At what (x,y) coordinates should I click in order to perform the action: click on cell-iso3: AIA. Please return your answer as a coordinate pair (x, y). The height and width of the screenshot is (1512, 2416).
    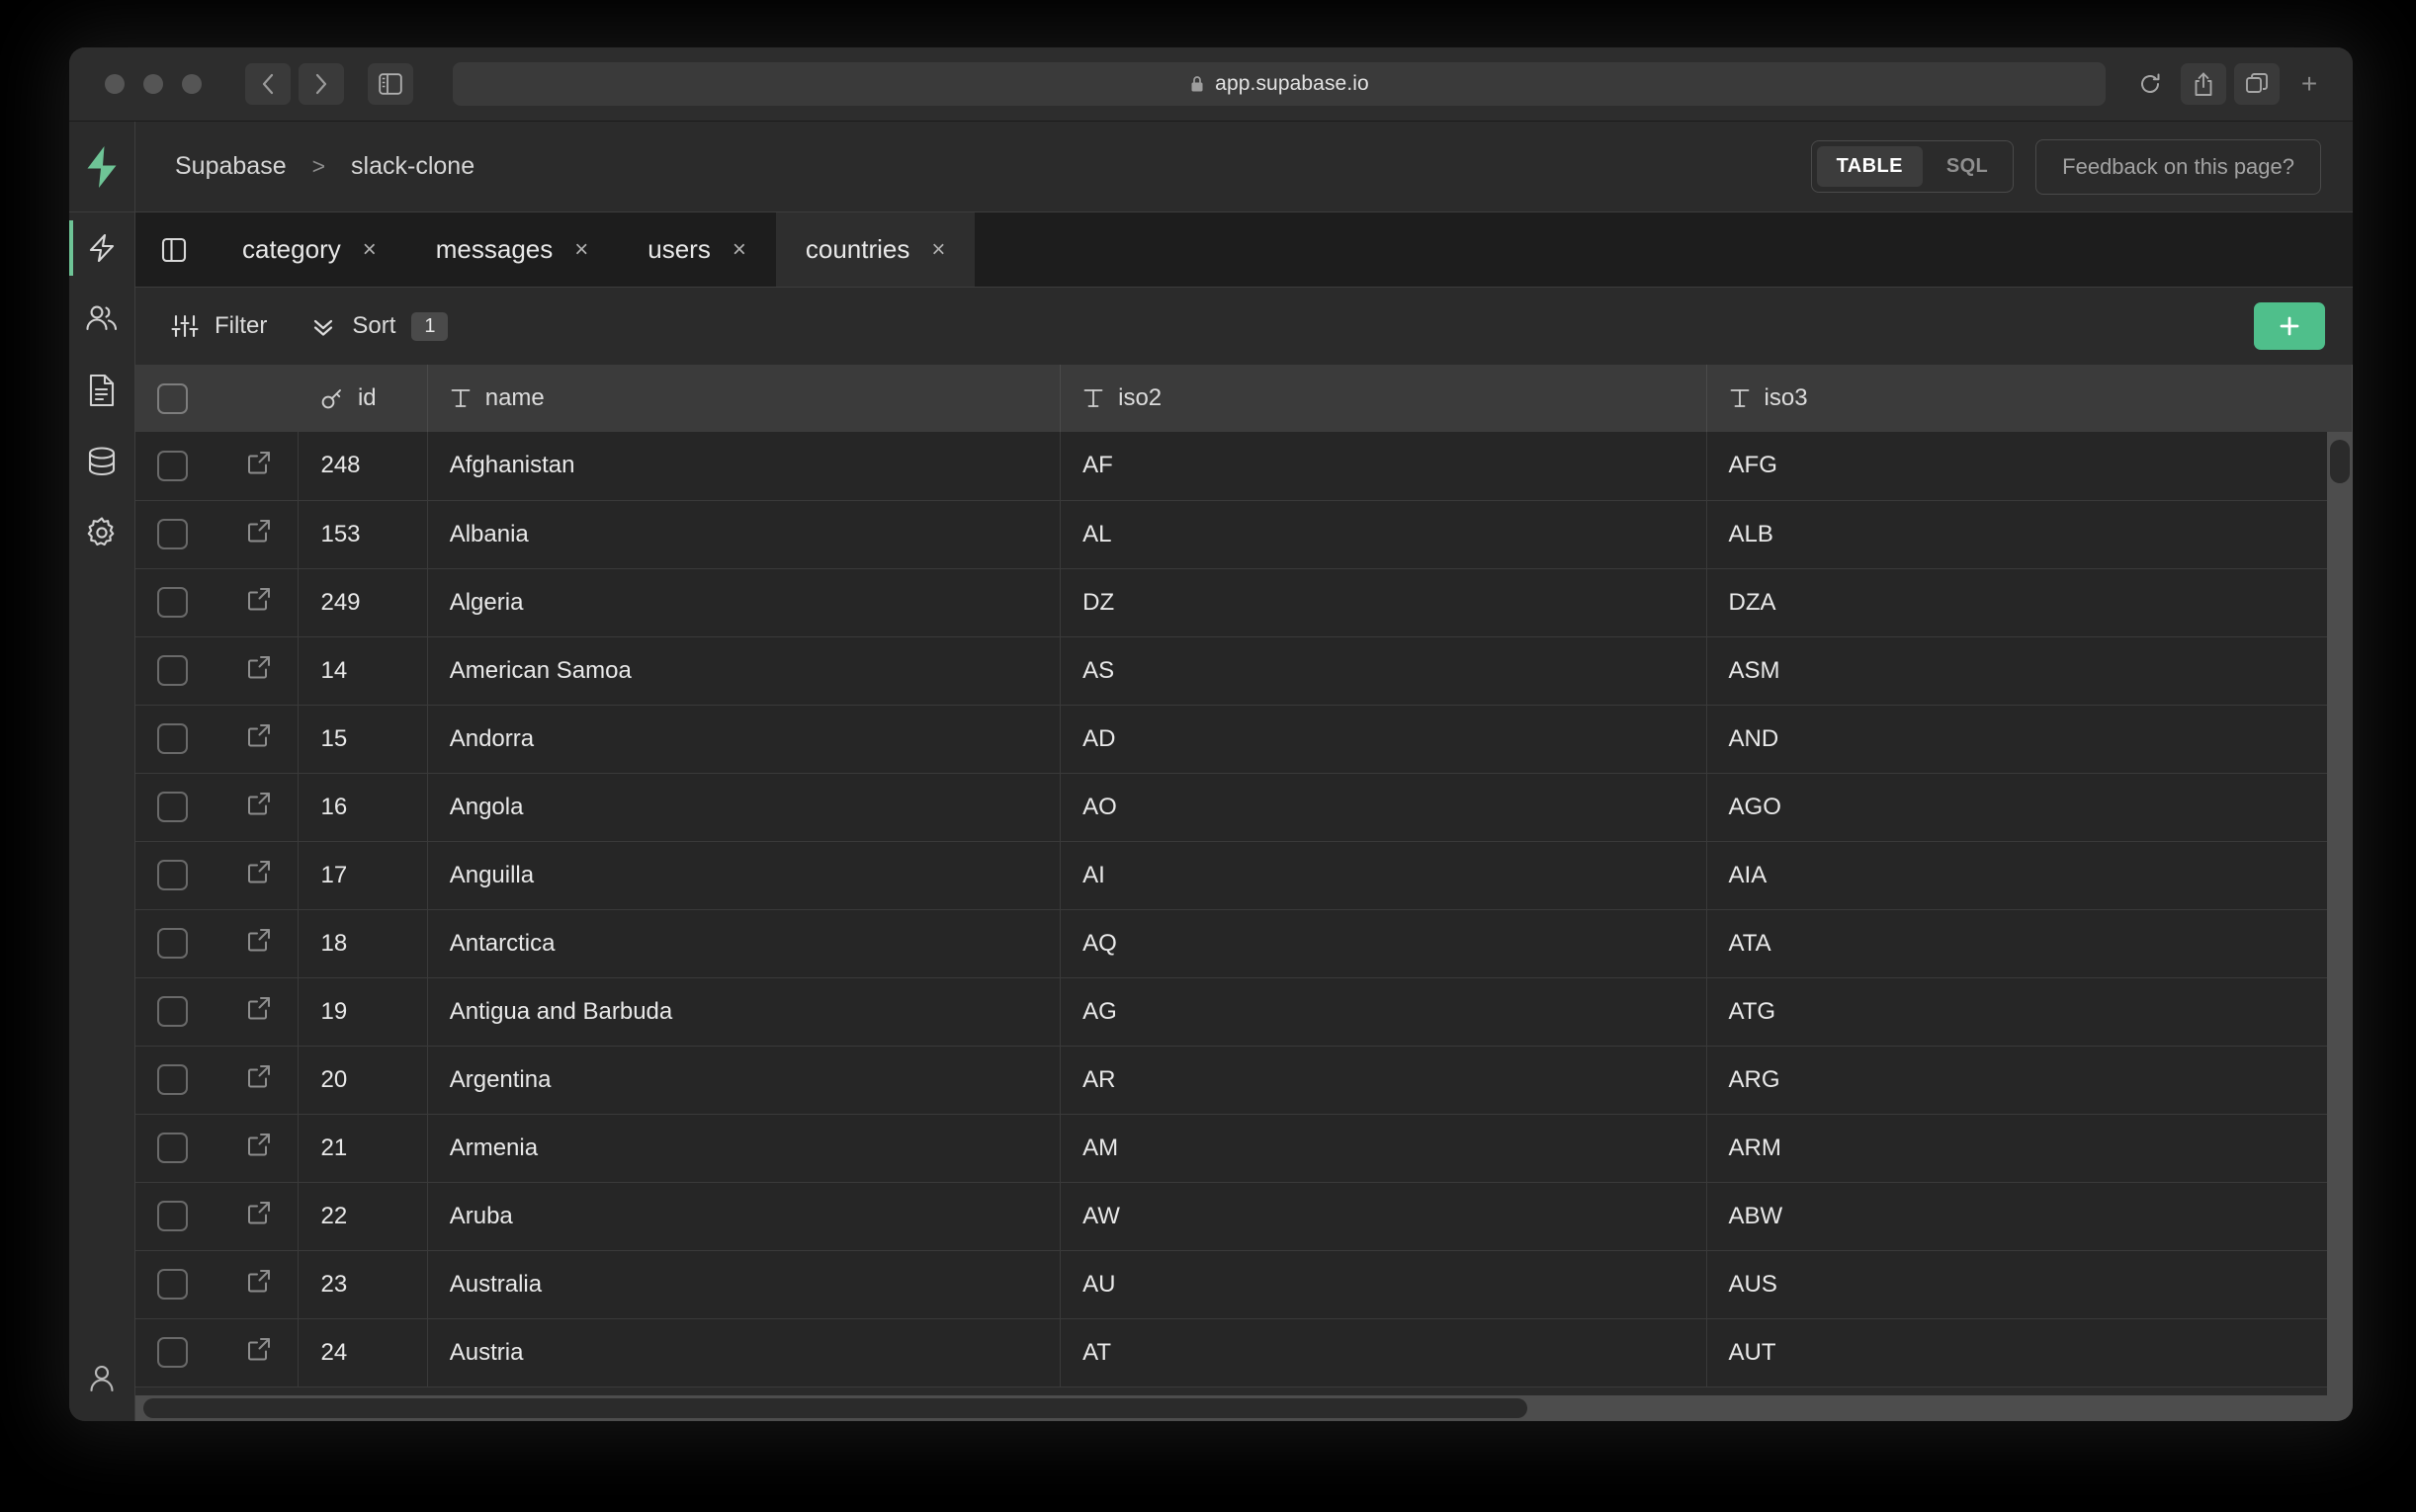
    Looking at the image, I should click on (2029, 875).